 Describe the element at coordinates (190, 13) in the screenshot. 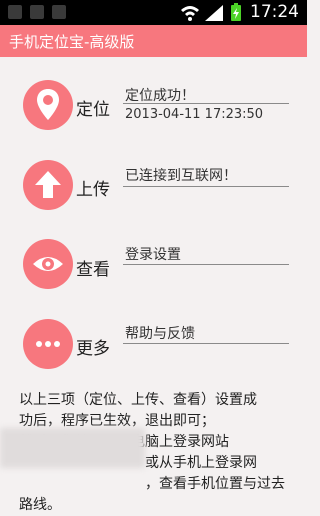

I see `wifi-icon` at that location.